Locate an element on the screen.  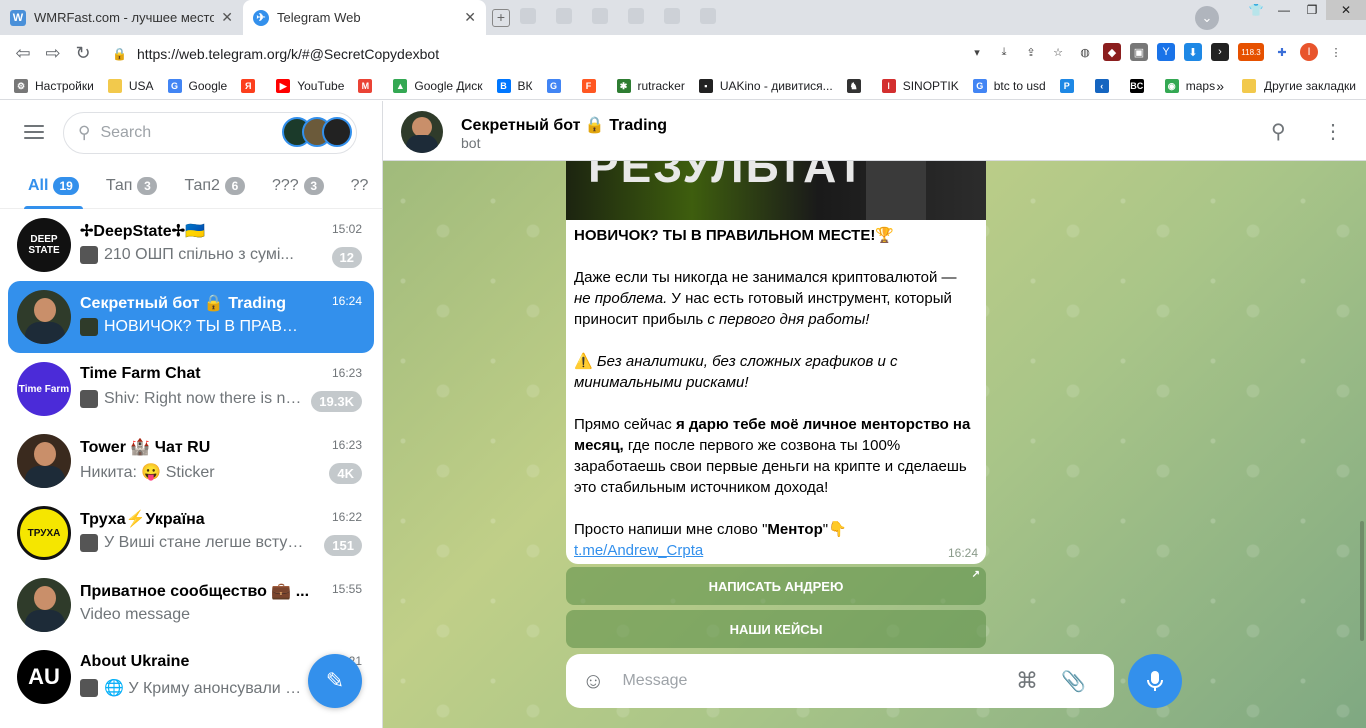
bookmark-item: USA is located at coordinates (130, 85).